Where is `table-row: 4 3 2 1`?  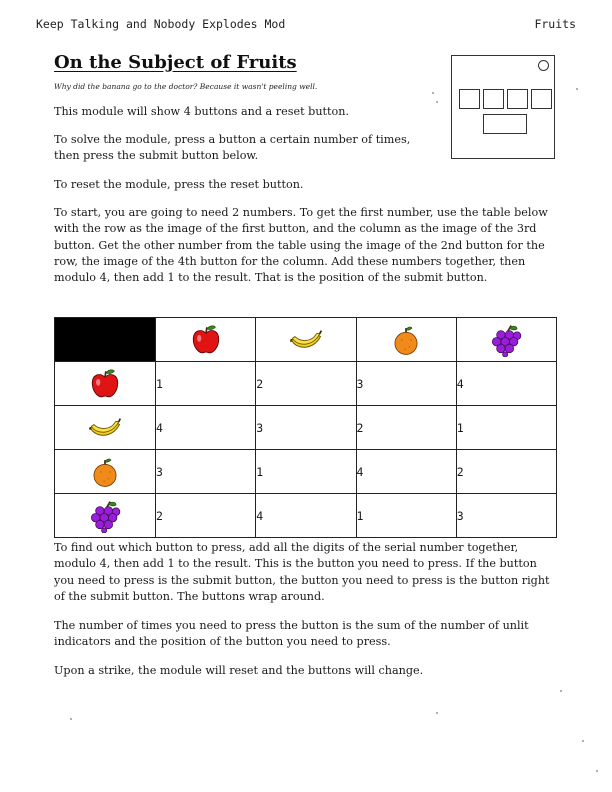
table-row: 4 3 2 1 is located at coordinates (306, 427).